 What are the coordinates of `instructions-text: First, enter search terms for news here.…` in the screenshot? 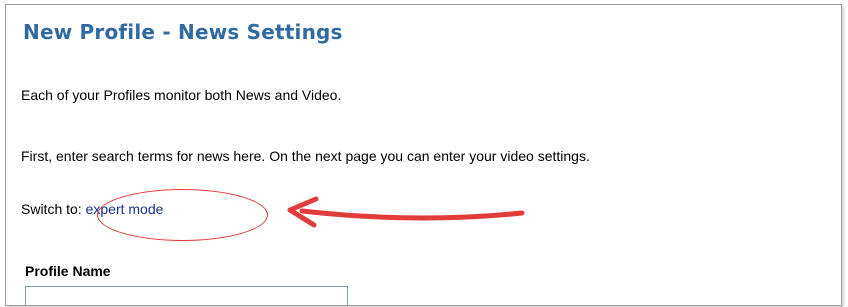 It's located at (305, 156).